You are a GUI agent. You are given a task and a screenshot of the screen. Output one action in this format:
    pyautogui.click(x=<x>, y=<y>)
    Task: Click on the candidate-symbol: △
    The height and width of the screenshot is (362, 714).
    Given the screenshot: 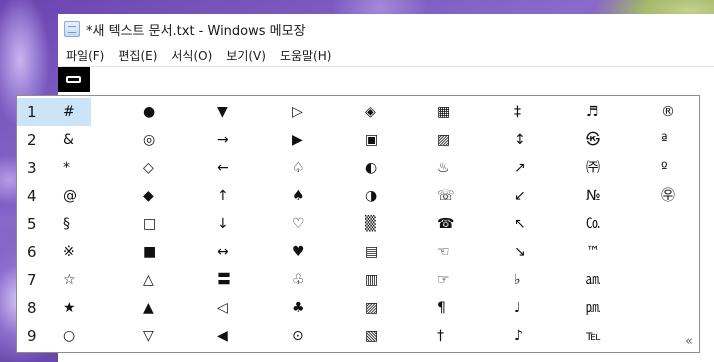 What is the action you would take?
    pyautogui.click(x=163, y=280)
    